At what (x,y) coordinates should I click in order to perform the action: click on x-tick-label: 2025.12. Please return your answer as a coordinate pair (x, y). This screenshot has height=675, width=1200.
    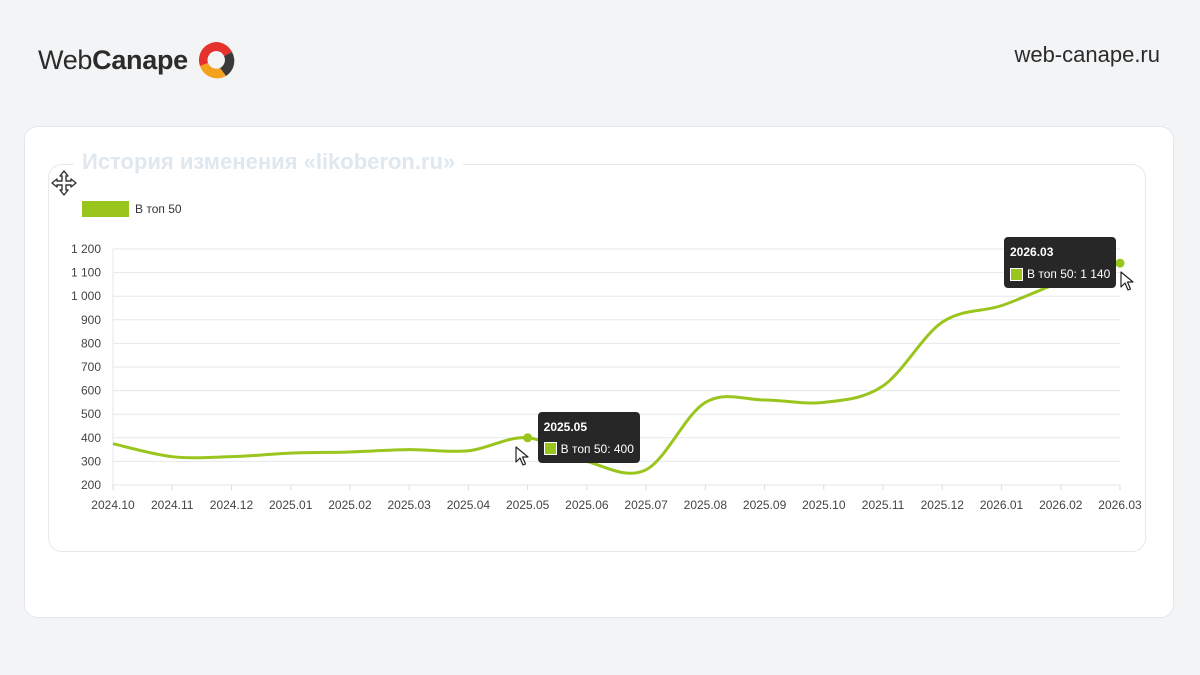
    Looking at the image, I should click on (943, 505).